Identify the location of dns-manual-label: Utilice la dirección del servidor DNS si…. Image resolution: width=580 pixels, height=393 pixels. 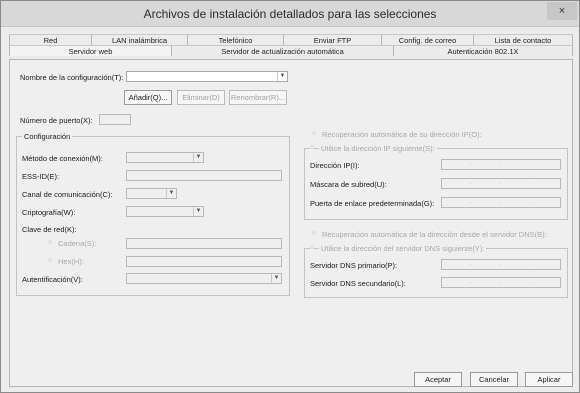
(403, 248).